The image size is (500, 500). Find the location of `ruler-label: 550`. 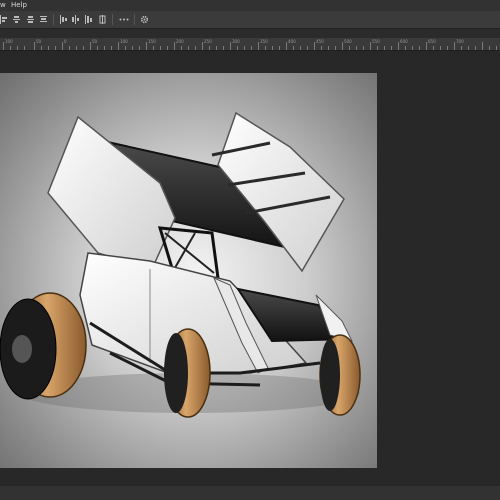

ruler-label: 550 is located at coordinates (376, 41).